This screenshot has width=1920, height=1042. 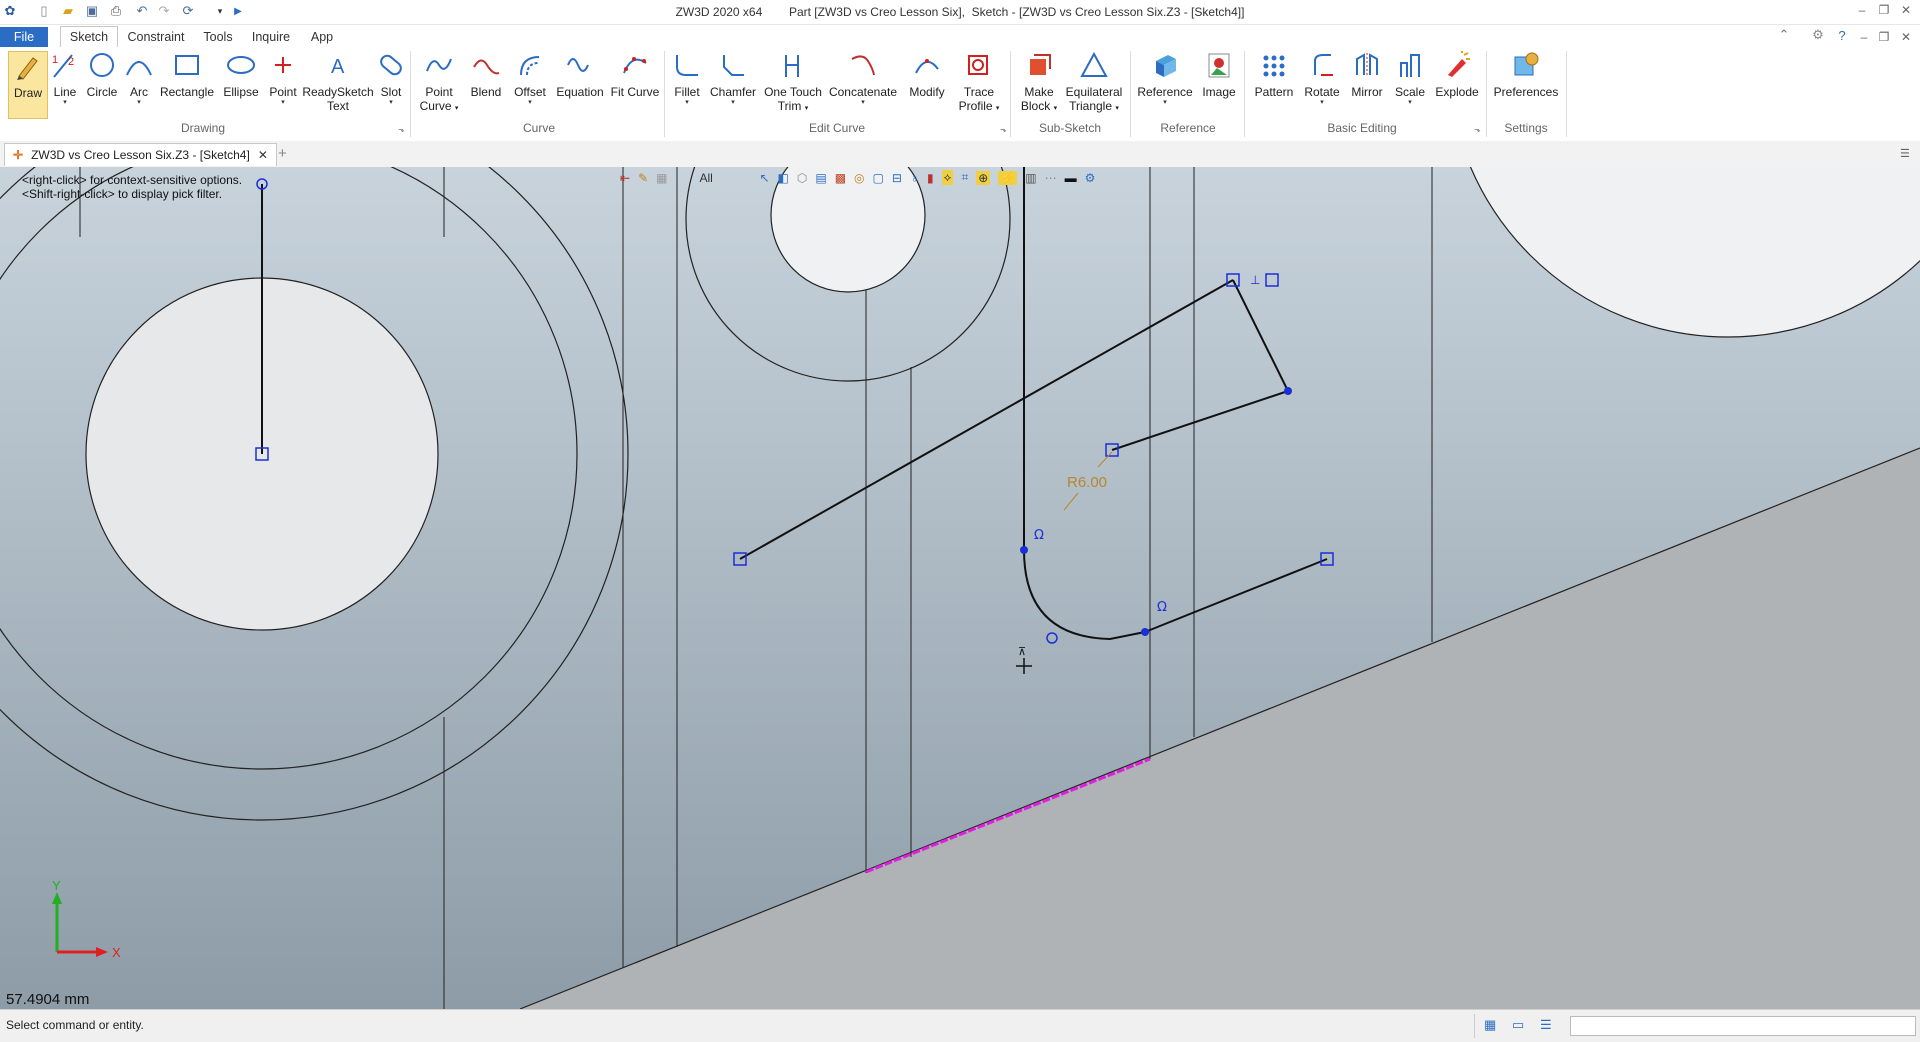 What do you see at coordinates (863, 103) in the screenshot?
I see `concatenate-dropdown-icon: ▾` at bounding box center [863, 103].